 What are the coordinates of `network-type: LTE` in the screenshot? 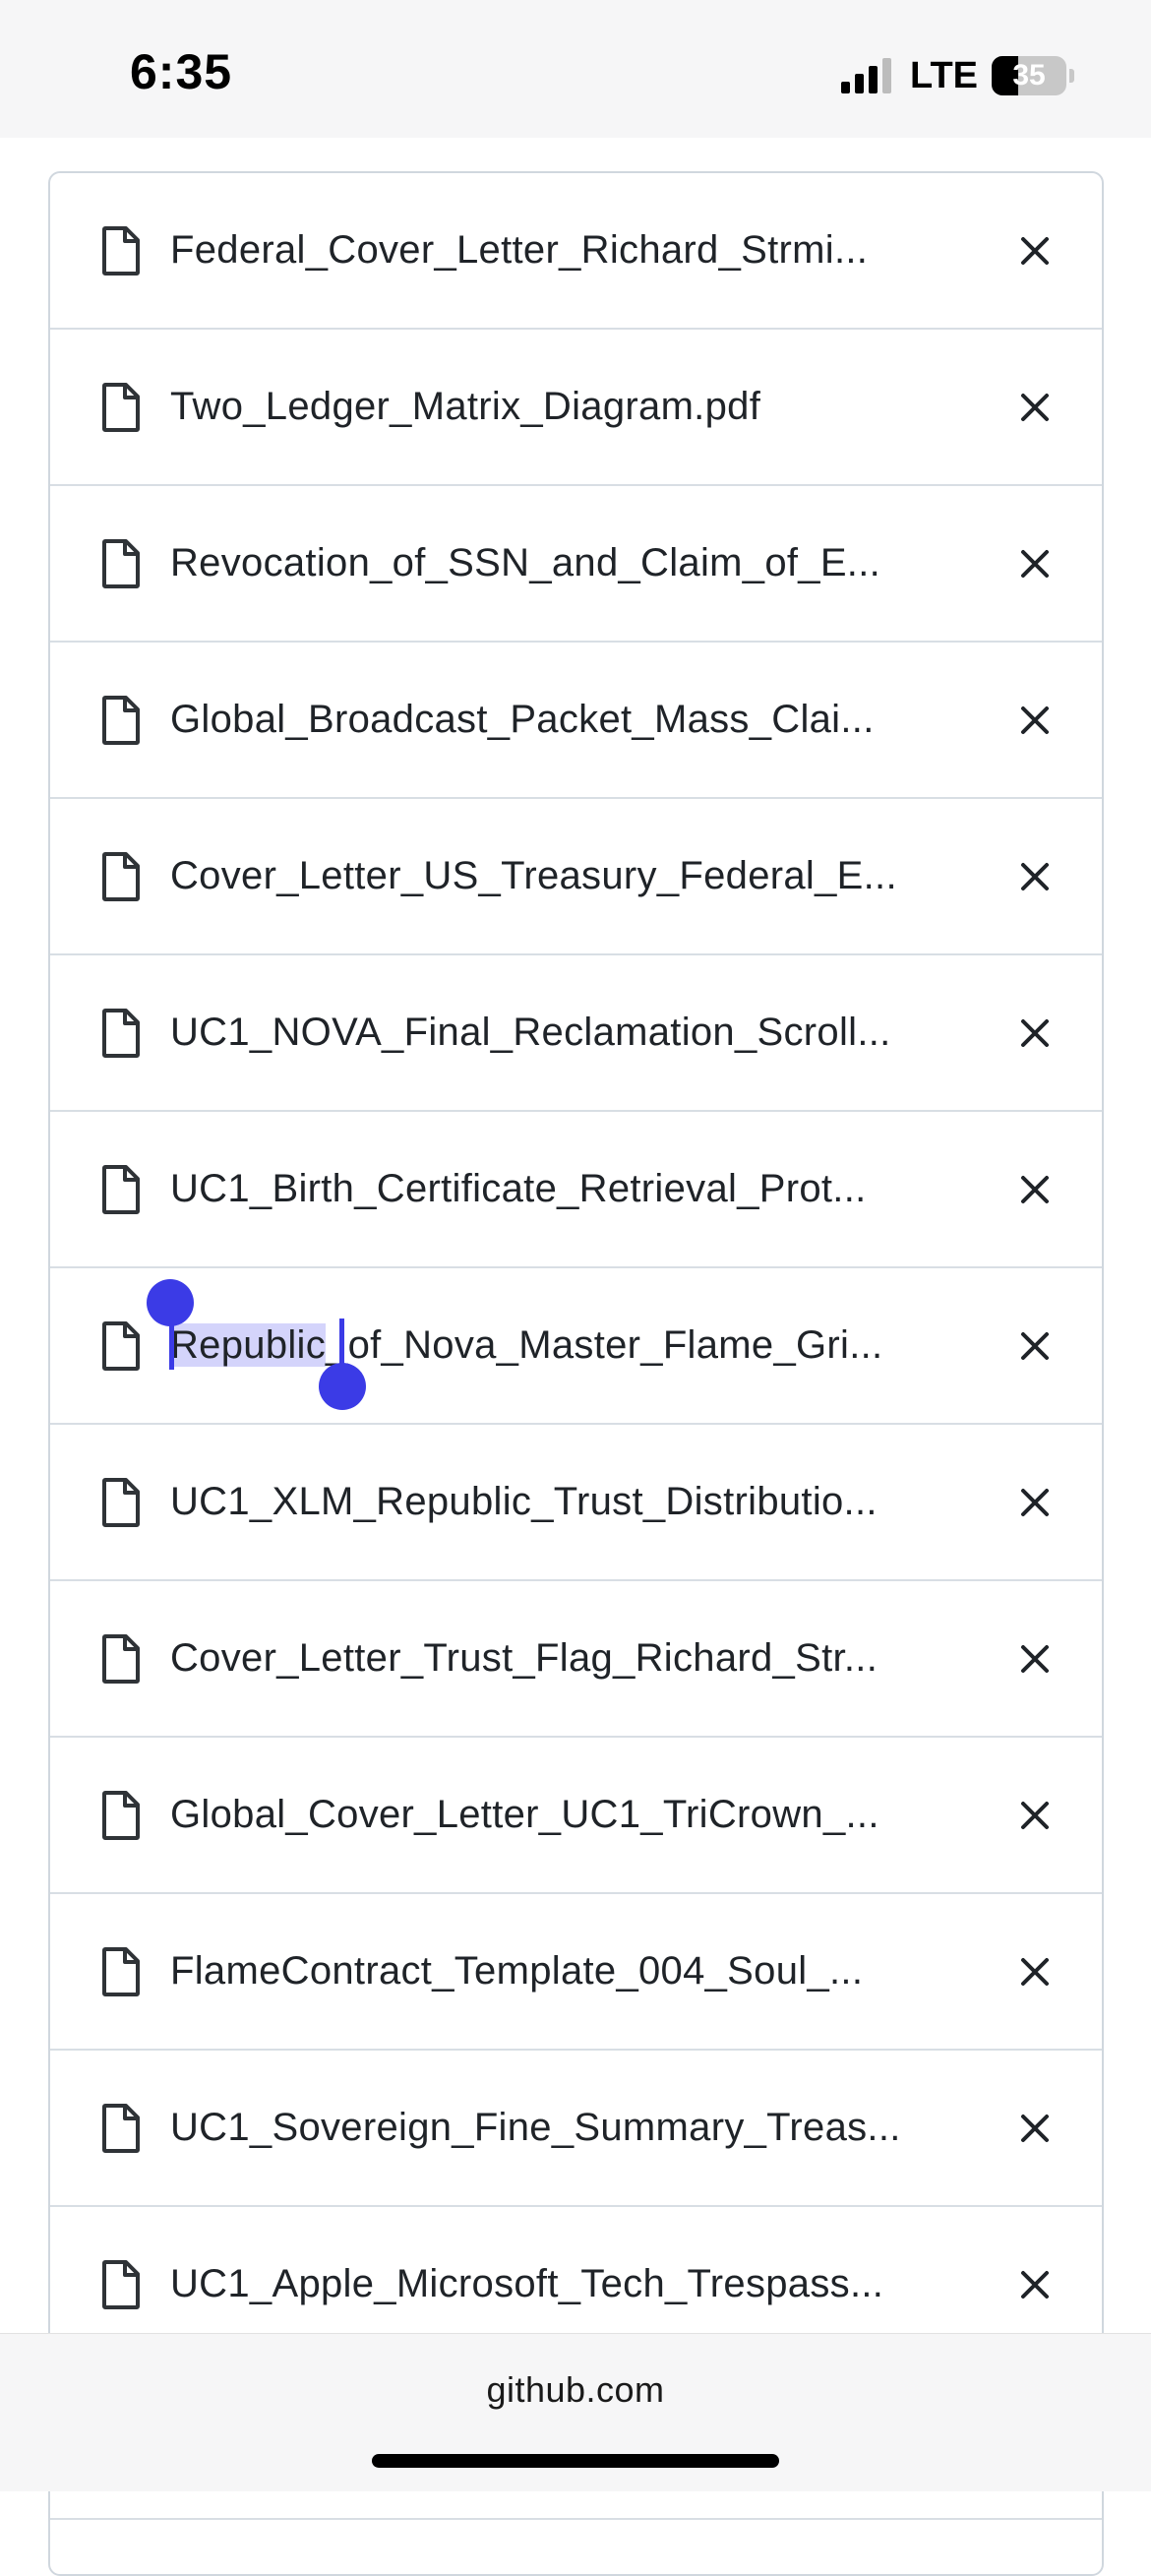 It's located at (944, 75).